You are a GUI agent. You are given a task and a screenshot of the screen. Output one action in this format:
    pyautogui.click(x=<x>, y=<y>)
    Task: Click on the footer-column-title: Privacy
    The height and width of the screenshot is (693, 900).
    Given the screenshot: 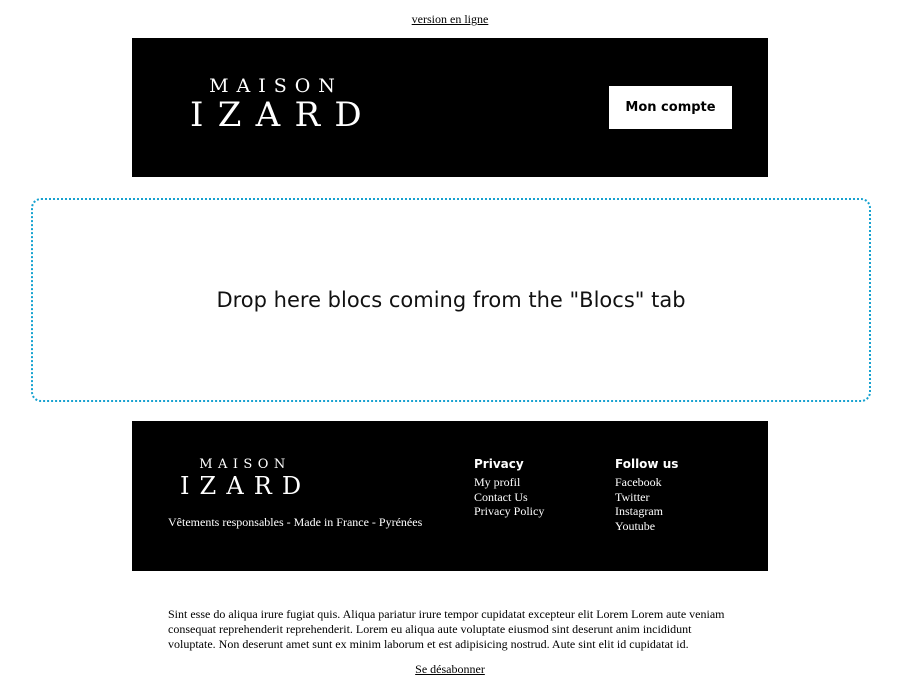 What is the action you would take?
    pyautogui.click(x=499, y=464)
    